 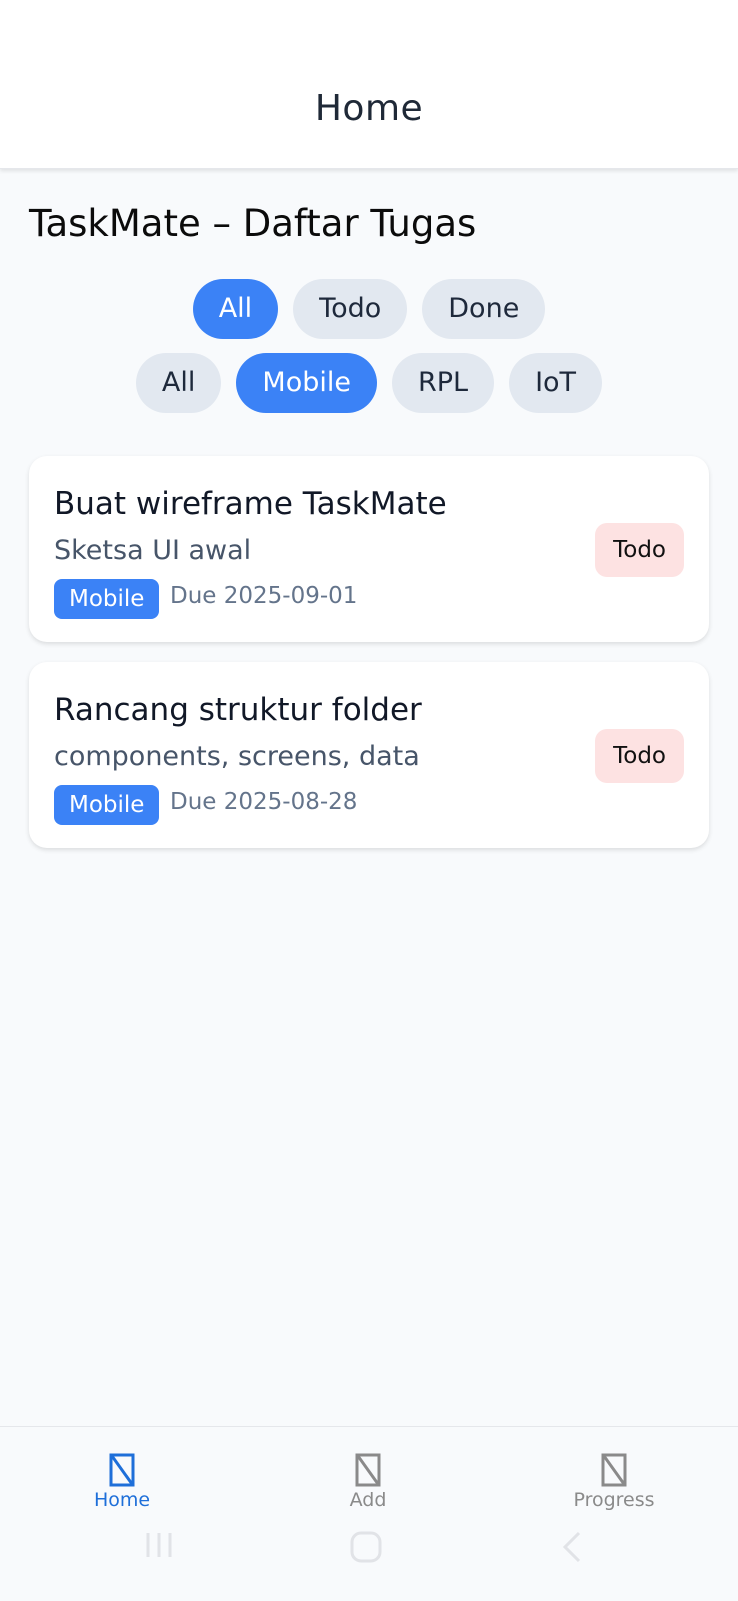 What do you see at coordinates (160, 1545) in the screenshot?
I see `recent-apps-icon` at bounding box center [160, 1545].